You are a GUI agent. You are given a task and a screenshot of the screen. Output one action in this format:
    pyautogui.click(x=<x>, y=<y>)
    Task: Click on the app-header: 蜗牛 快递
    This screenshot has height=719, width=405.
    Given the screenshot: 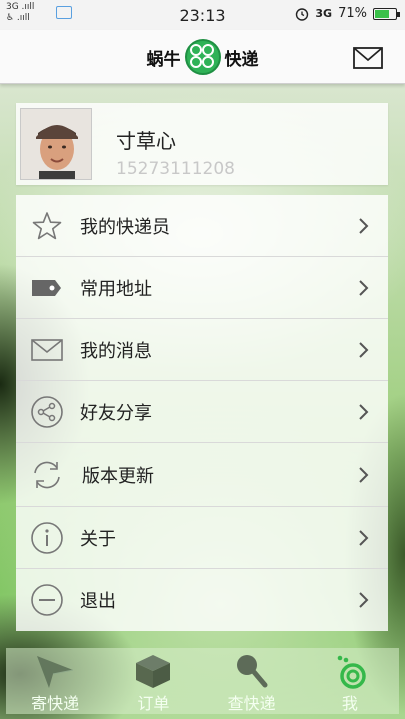 What is the action you would take?
    pyautogui.click(x=202, y=57)
    